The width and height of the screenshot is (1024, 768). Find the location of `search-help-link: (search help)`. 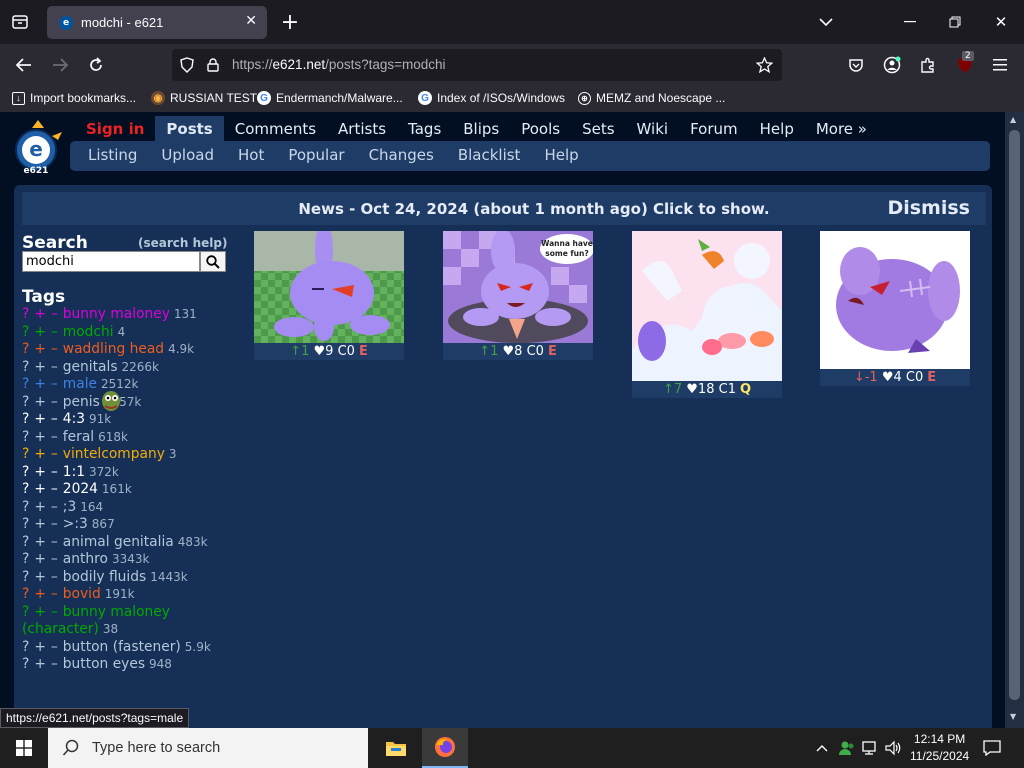

search-help-link: (search help) is located at coordinates (182, 243).